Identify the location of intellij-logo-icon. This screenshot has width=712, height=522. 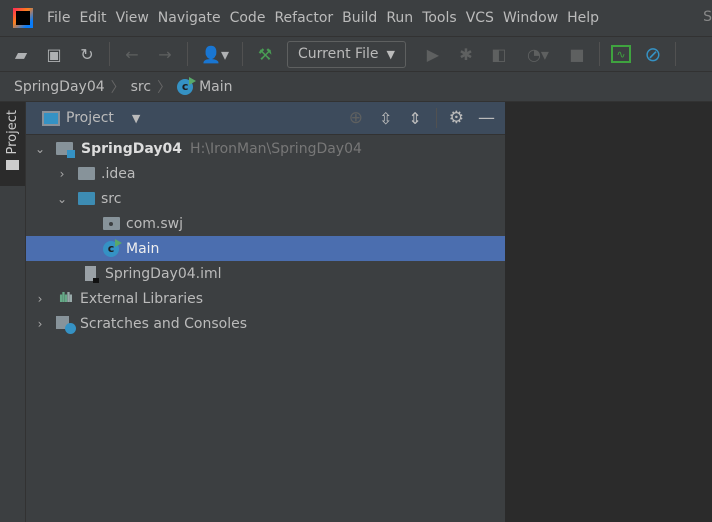
(23, 18).